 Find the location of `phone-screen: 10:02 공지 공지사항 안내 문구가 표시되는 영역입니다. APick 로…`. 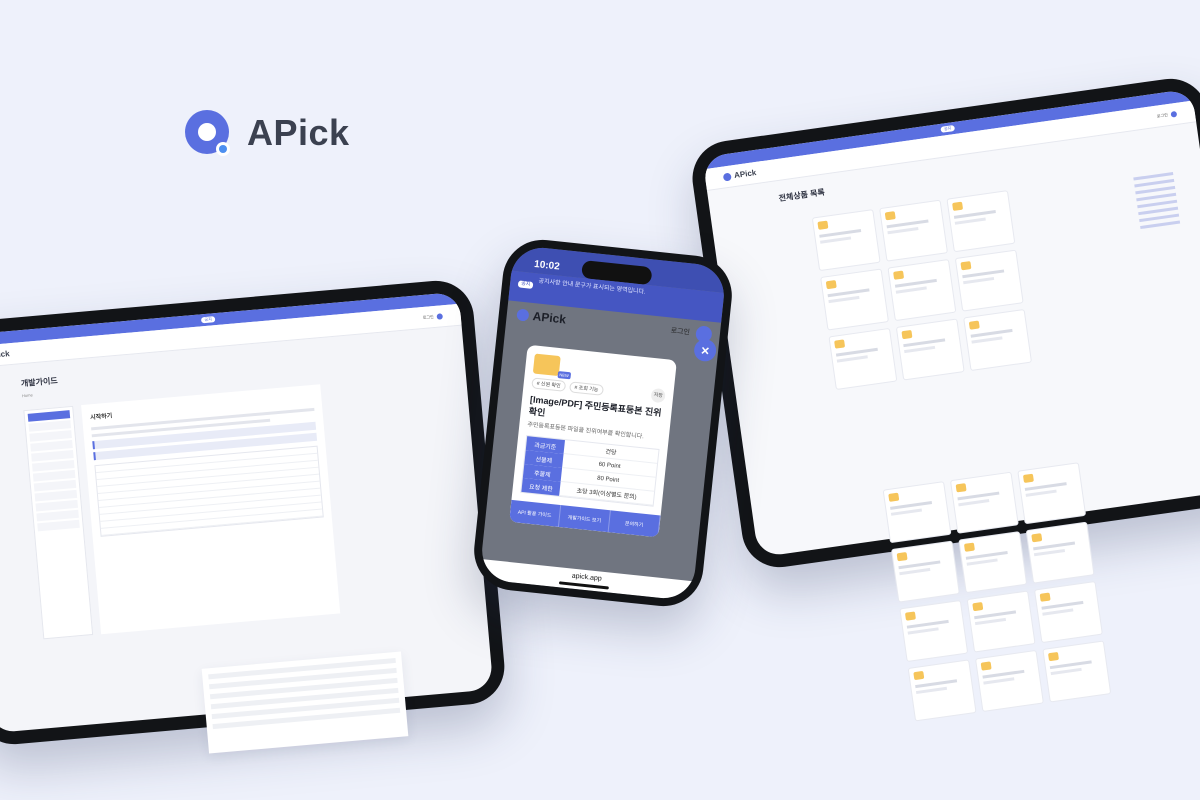

phone-screen: 10:02 공지 공지사항 안내 문구가 표시되는 영역입니다. APick 로… is located at coordinates (603, 423).